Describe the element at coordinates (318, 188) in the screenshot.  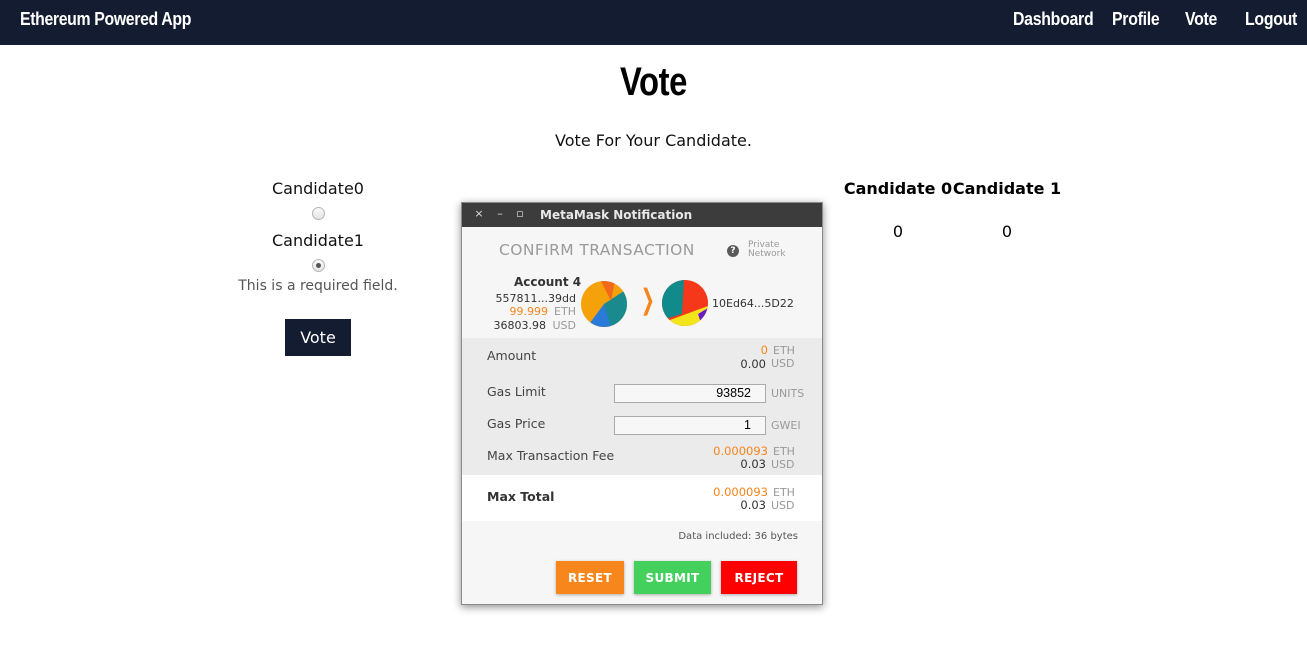
I see `candidate0-label: Candidate0` at that location.